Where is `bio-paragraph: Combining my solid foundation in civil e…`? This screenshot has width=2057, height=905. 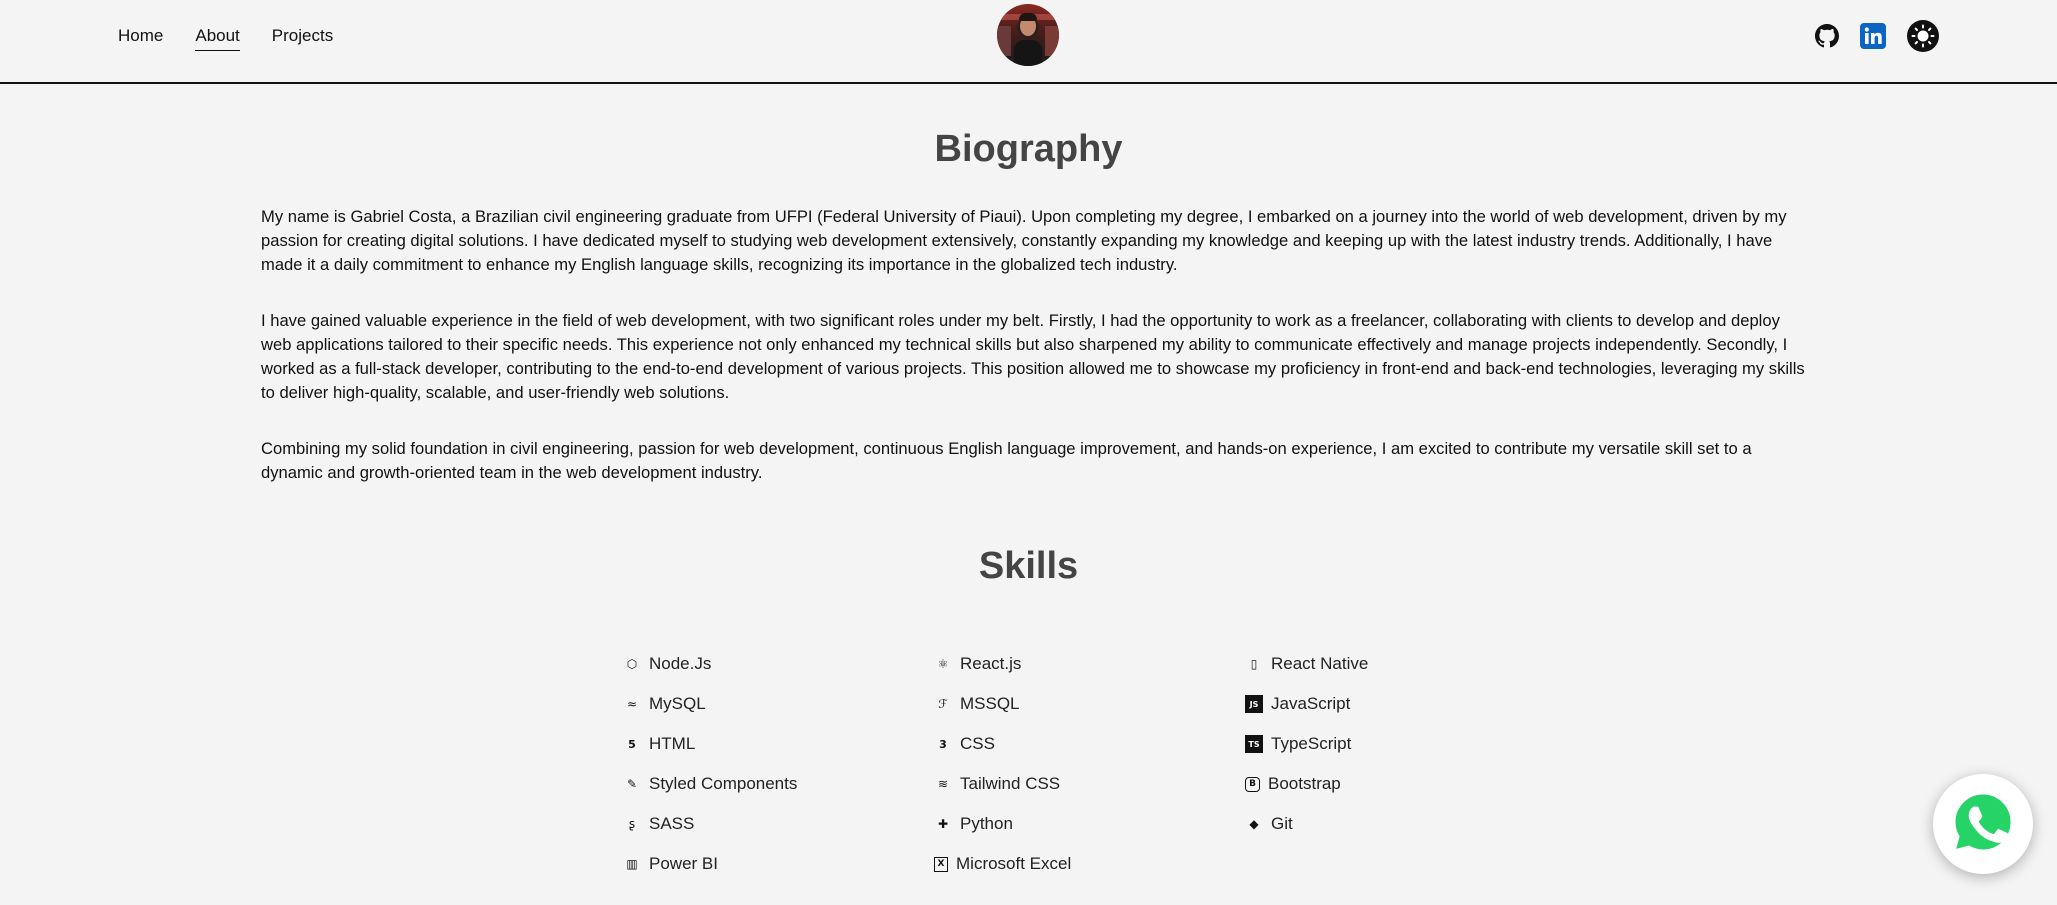 bio-paragraph: Combining my solid foundation in civil e… is located at coordinates (1006, 460).